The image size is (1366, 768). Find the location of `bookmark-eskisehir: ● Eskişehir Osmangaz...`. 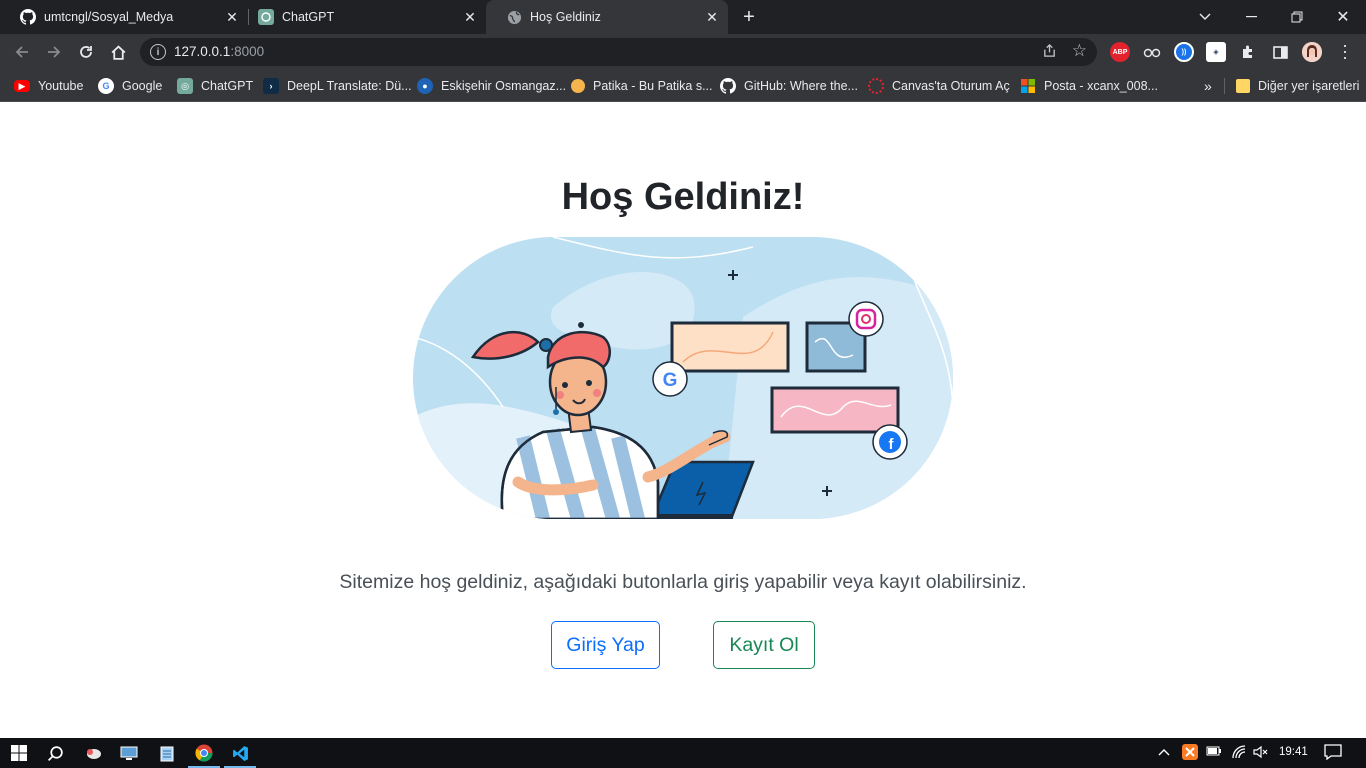

bookmark-eskisehir: ● Eskişehir Osmangaz... is located at coordinates (491, 86).